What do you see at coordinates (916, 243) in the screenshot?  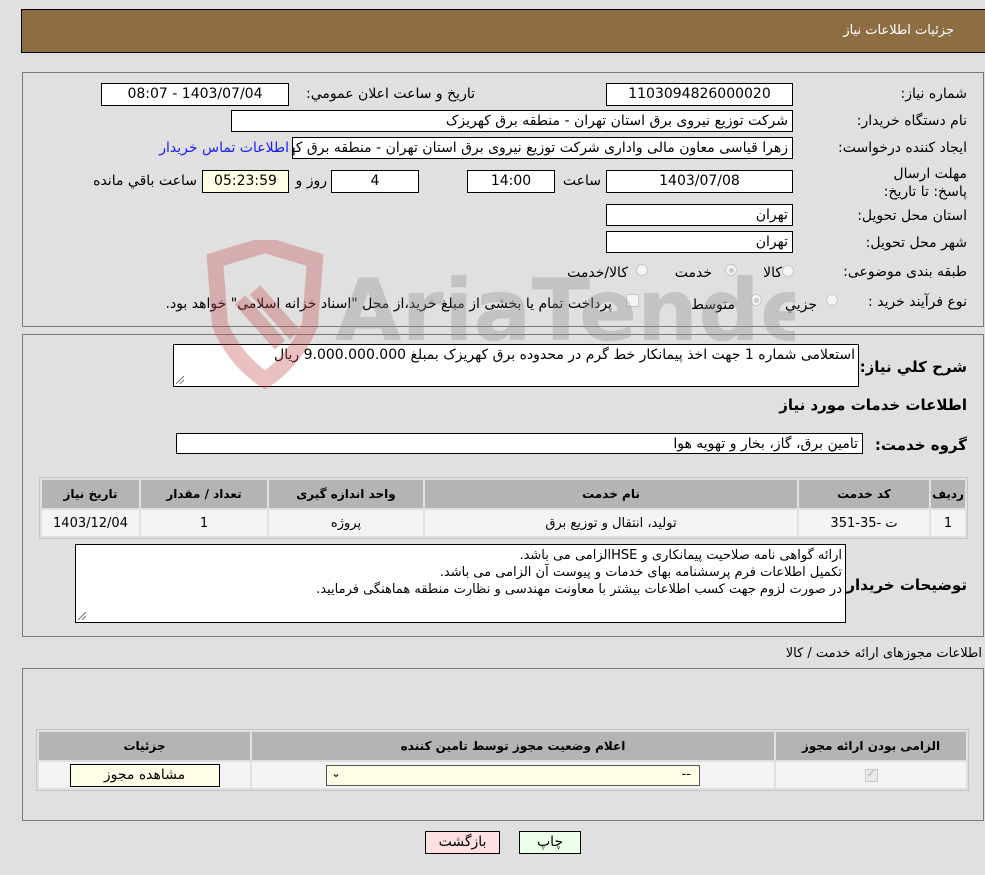 I see `city-label: شهر محل تحویل:` at bounding box center [916, 243].